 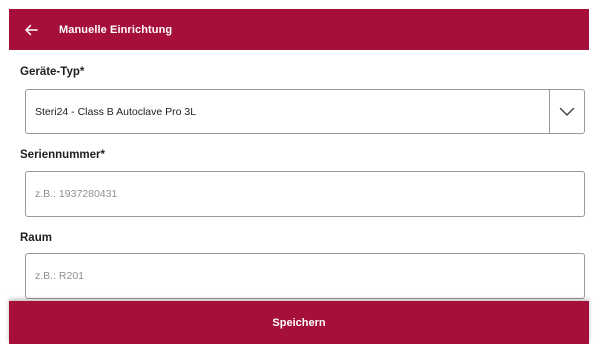 I want to click on room-input, so click(x=305, y=276).